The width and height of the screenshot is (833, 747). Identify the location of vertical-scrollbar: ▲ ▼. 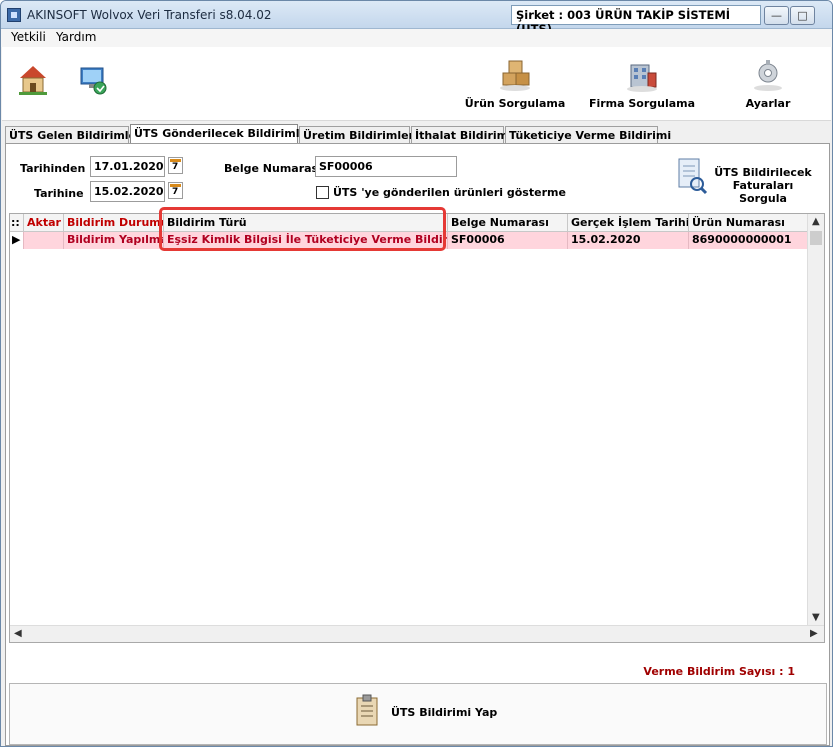
(815, 420).